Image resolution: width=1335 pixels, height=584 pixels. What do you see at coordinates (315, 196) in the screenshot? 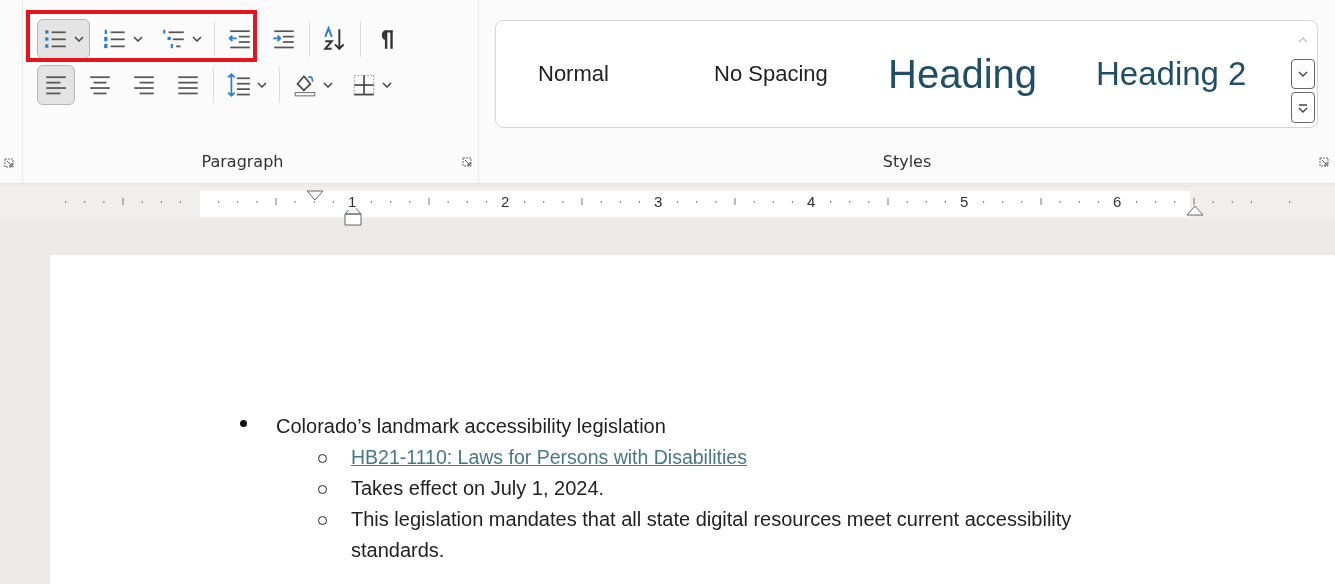
I see `first-line-indent-marker` at bounding box center [315, 196].